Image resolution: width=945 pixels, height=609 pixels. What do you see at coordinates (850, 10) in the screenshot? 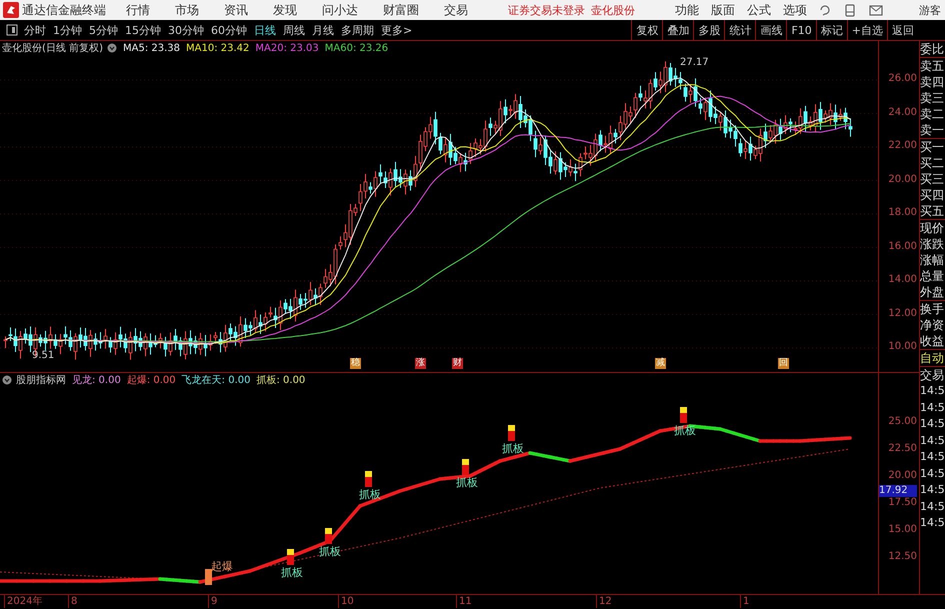
I see `phone-icon` at bounding box center [850, 10].